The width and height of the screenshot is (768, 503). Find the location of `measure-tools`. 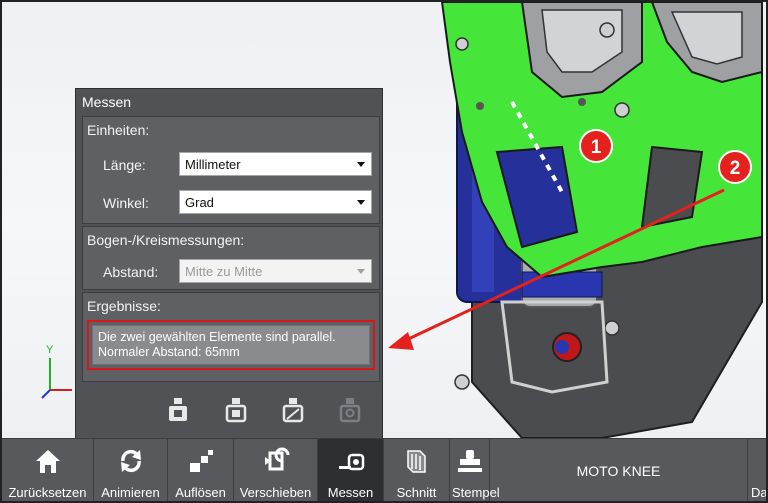

measure-tools is located at coordinates (229, 411).